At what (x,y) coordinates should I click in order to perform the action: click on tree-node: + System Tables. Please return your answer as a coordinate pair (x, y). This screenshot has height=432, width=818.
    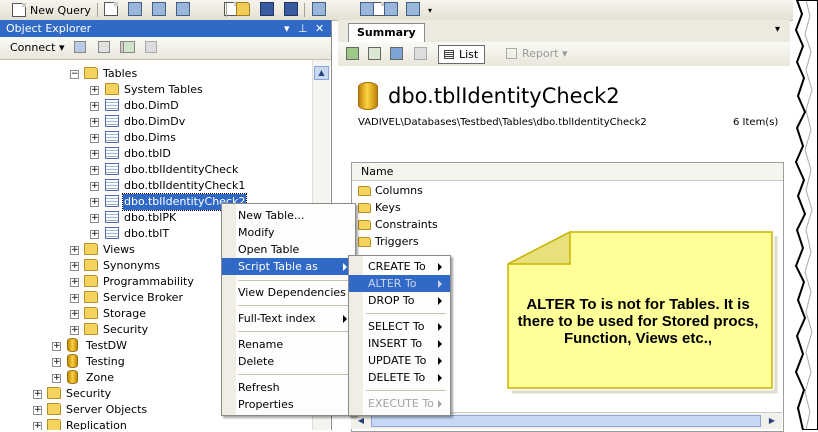
    Looking at the image, I should click on (156, 90).